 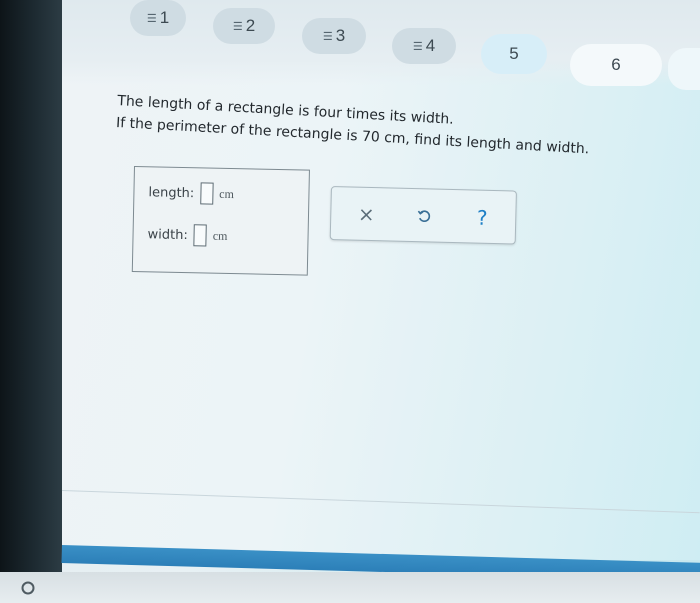 I want to click on tab-question-next, so click(x=684, y=69).